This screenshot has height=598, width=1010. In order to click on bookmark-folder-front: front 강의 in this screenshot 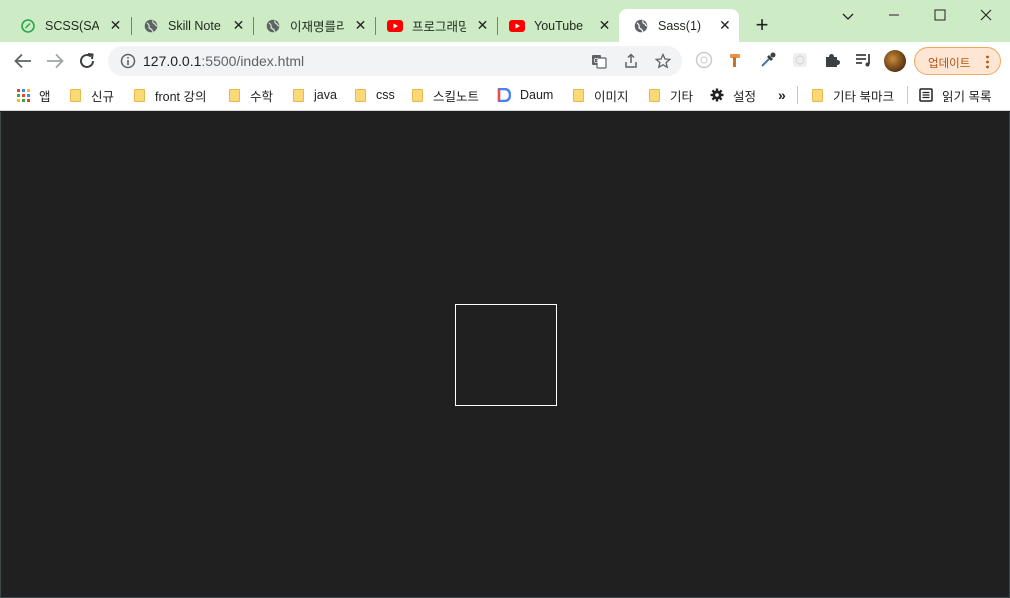, I will do `click(169, 95)`.